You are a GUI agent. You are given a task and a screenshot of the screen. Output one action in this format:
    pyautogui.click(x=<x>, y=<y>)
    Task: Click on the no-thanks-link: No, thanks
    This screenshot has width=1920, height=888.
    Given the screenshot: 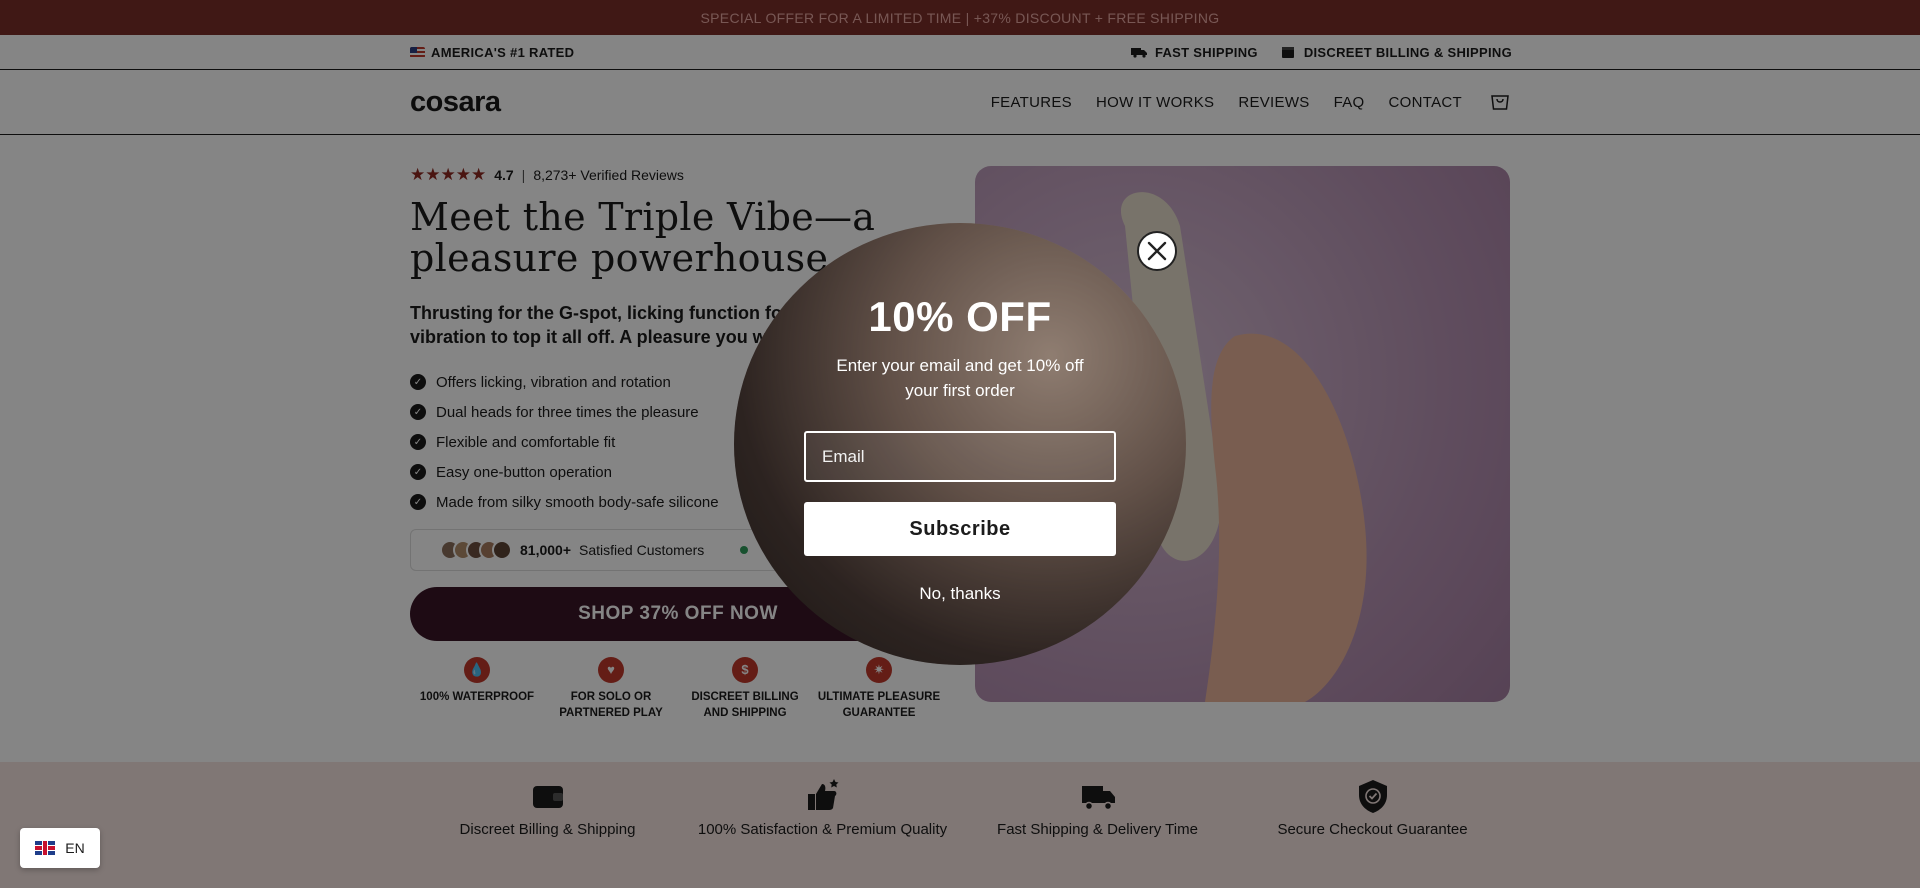 What is the action you would take?
    pyautogui.click(x=959, y=594)
    